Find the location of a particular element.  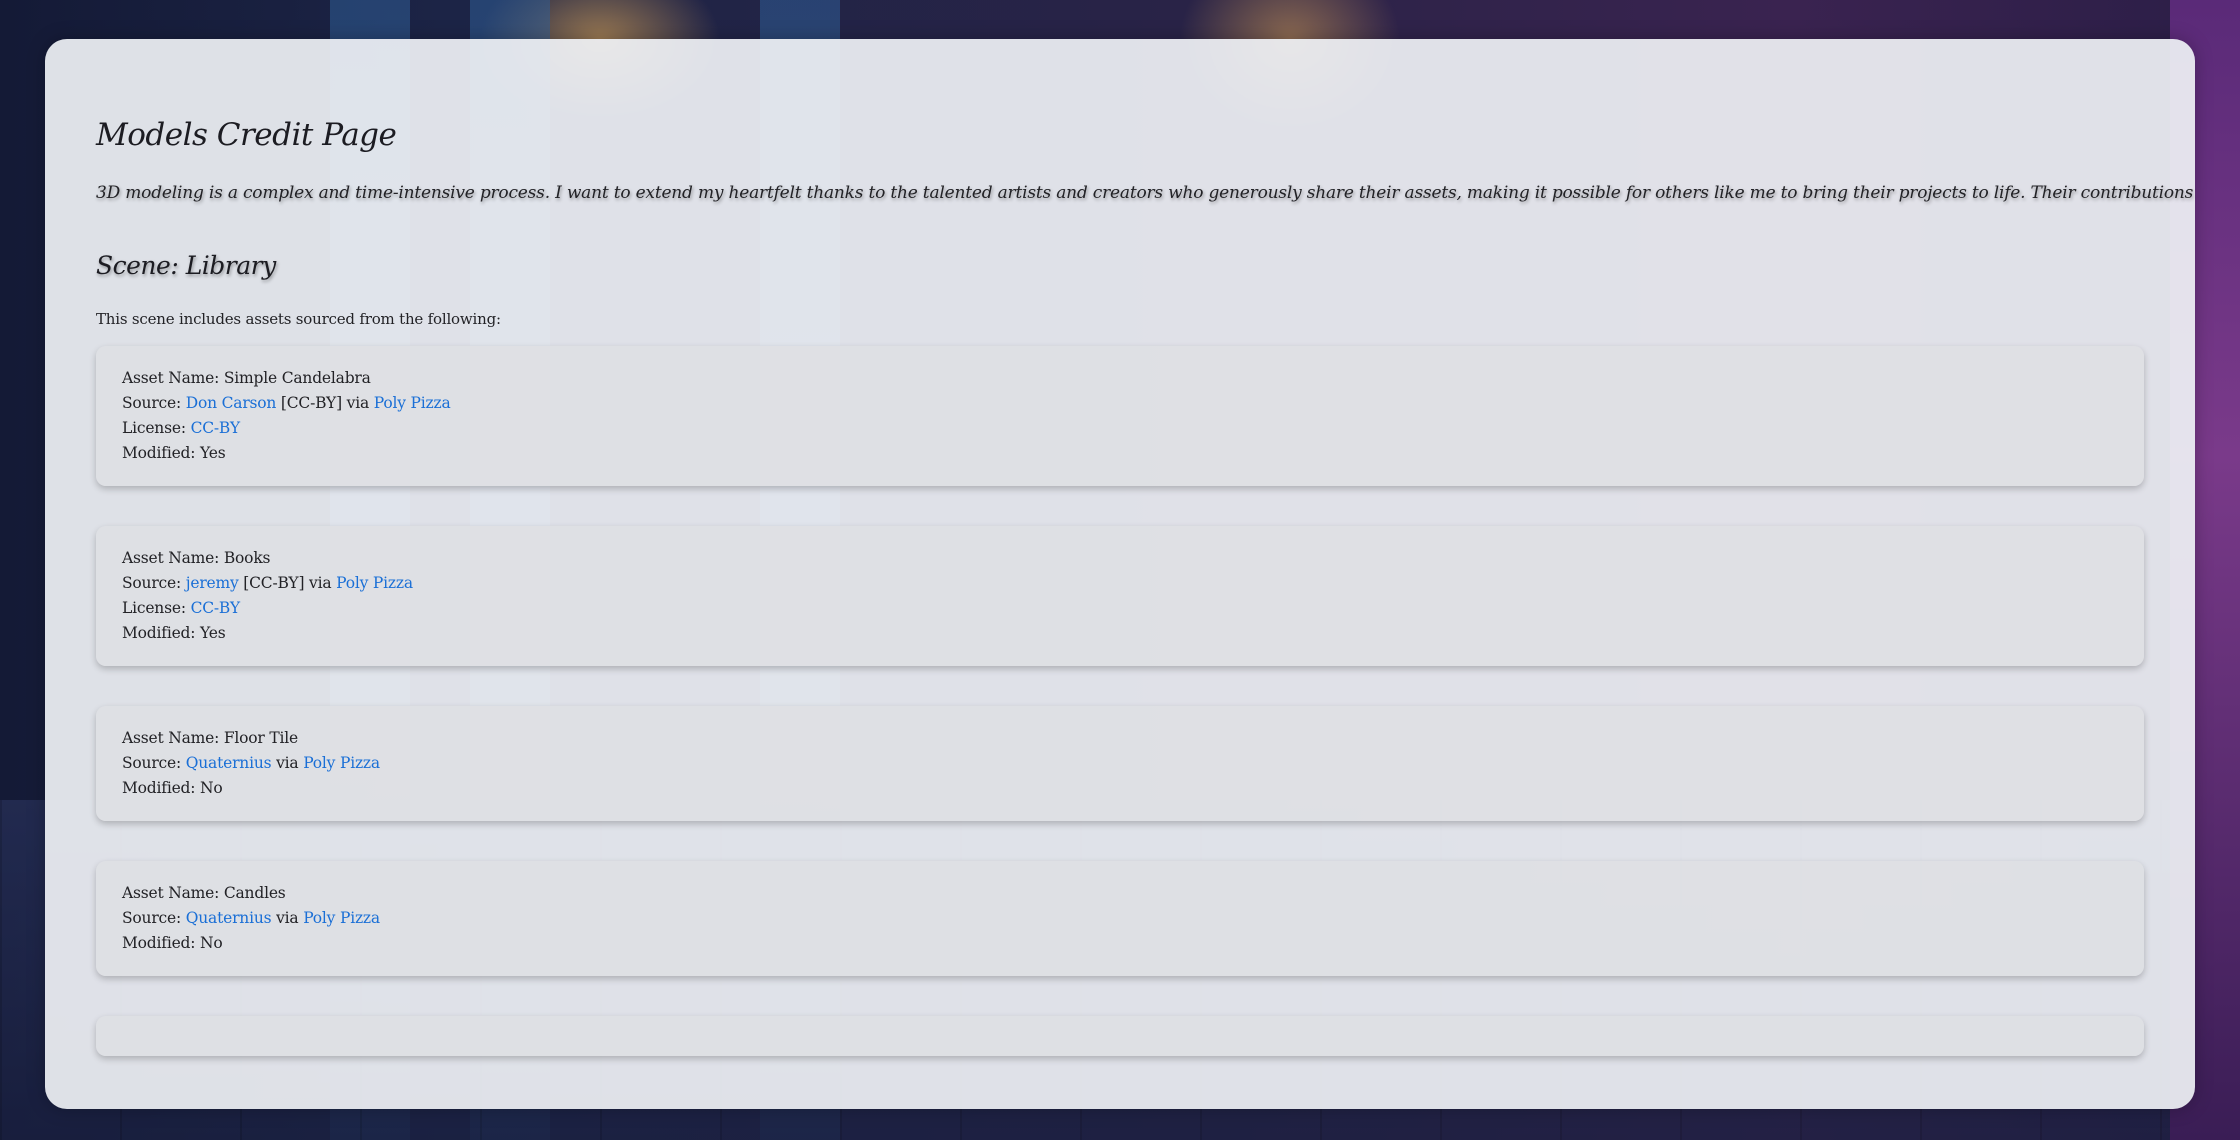

asset-name-line: Asset Name: Simple Candelabra is located at coordinates (1120, 378).